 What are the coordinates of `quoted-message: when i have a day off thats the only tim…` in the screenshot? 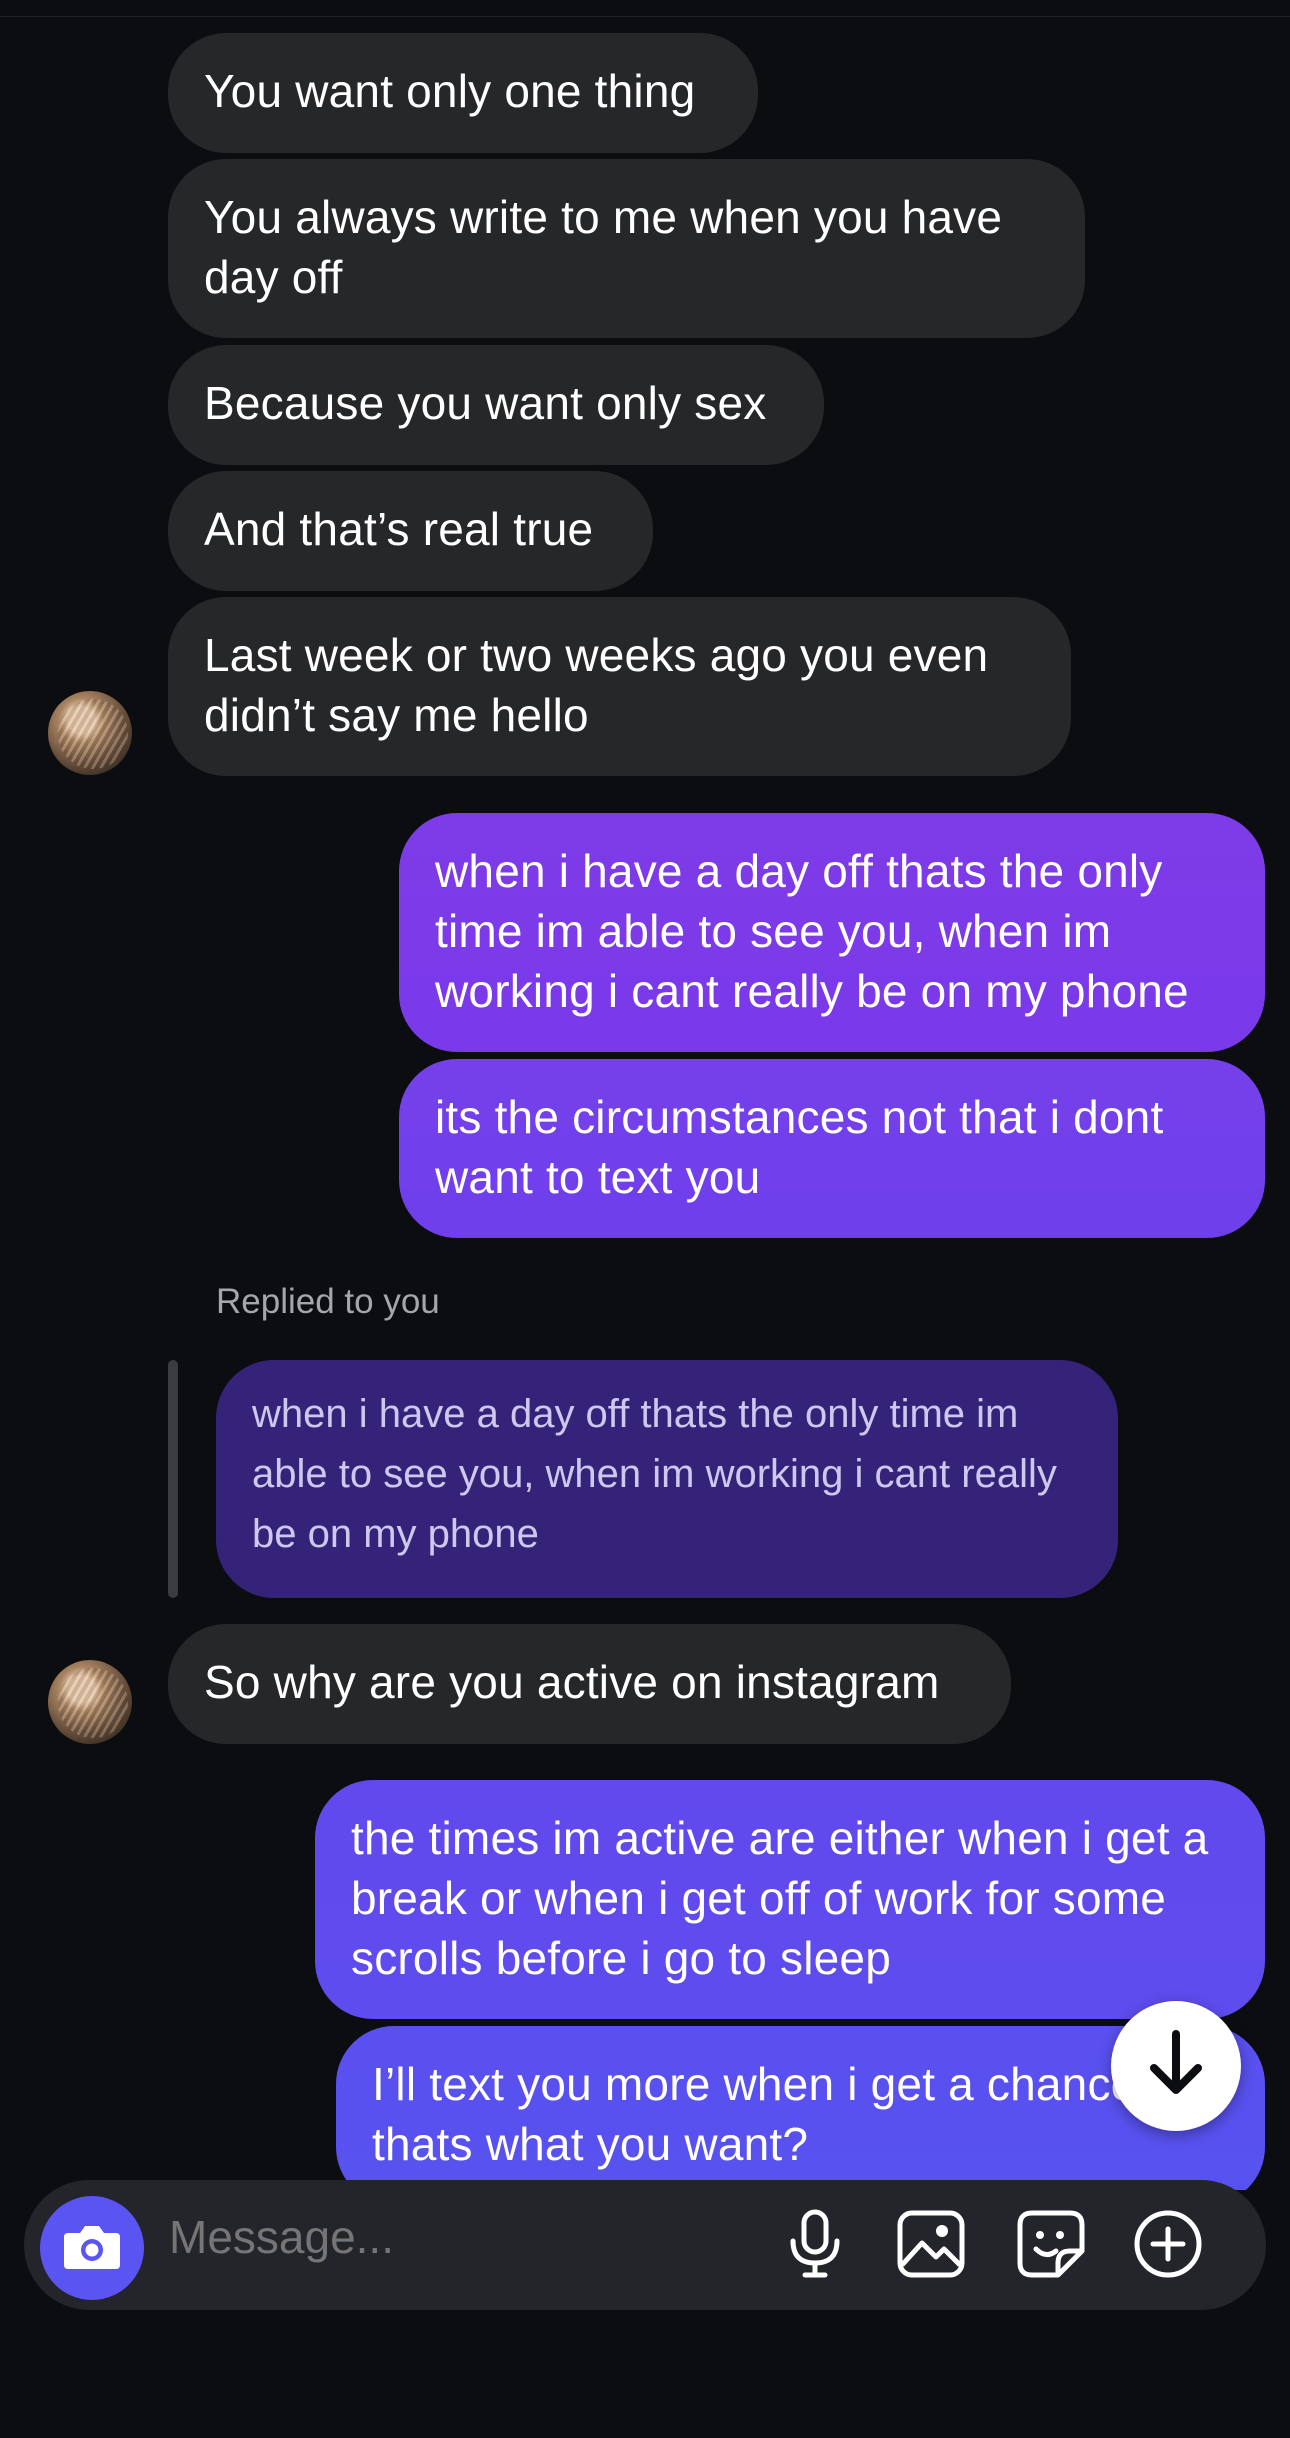 It's located at (667, 1479).